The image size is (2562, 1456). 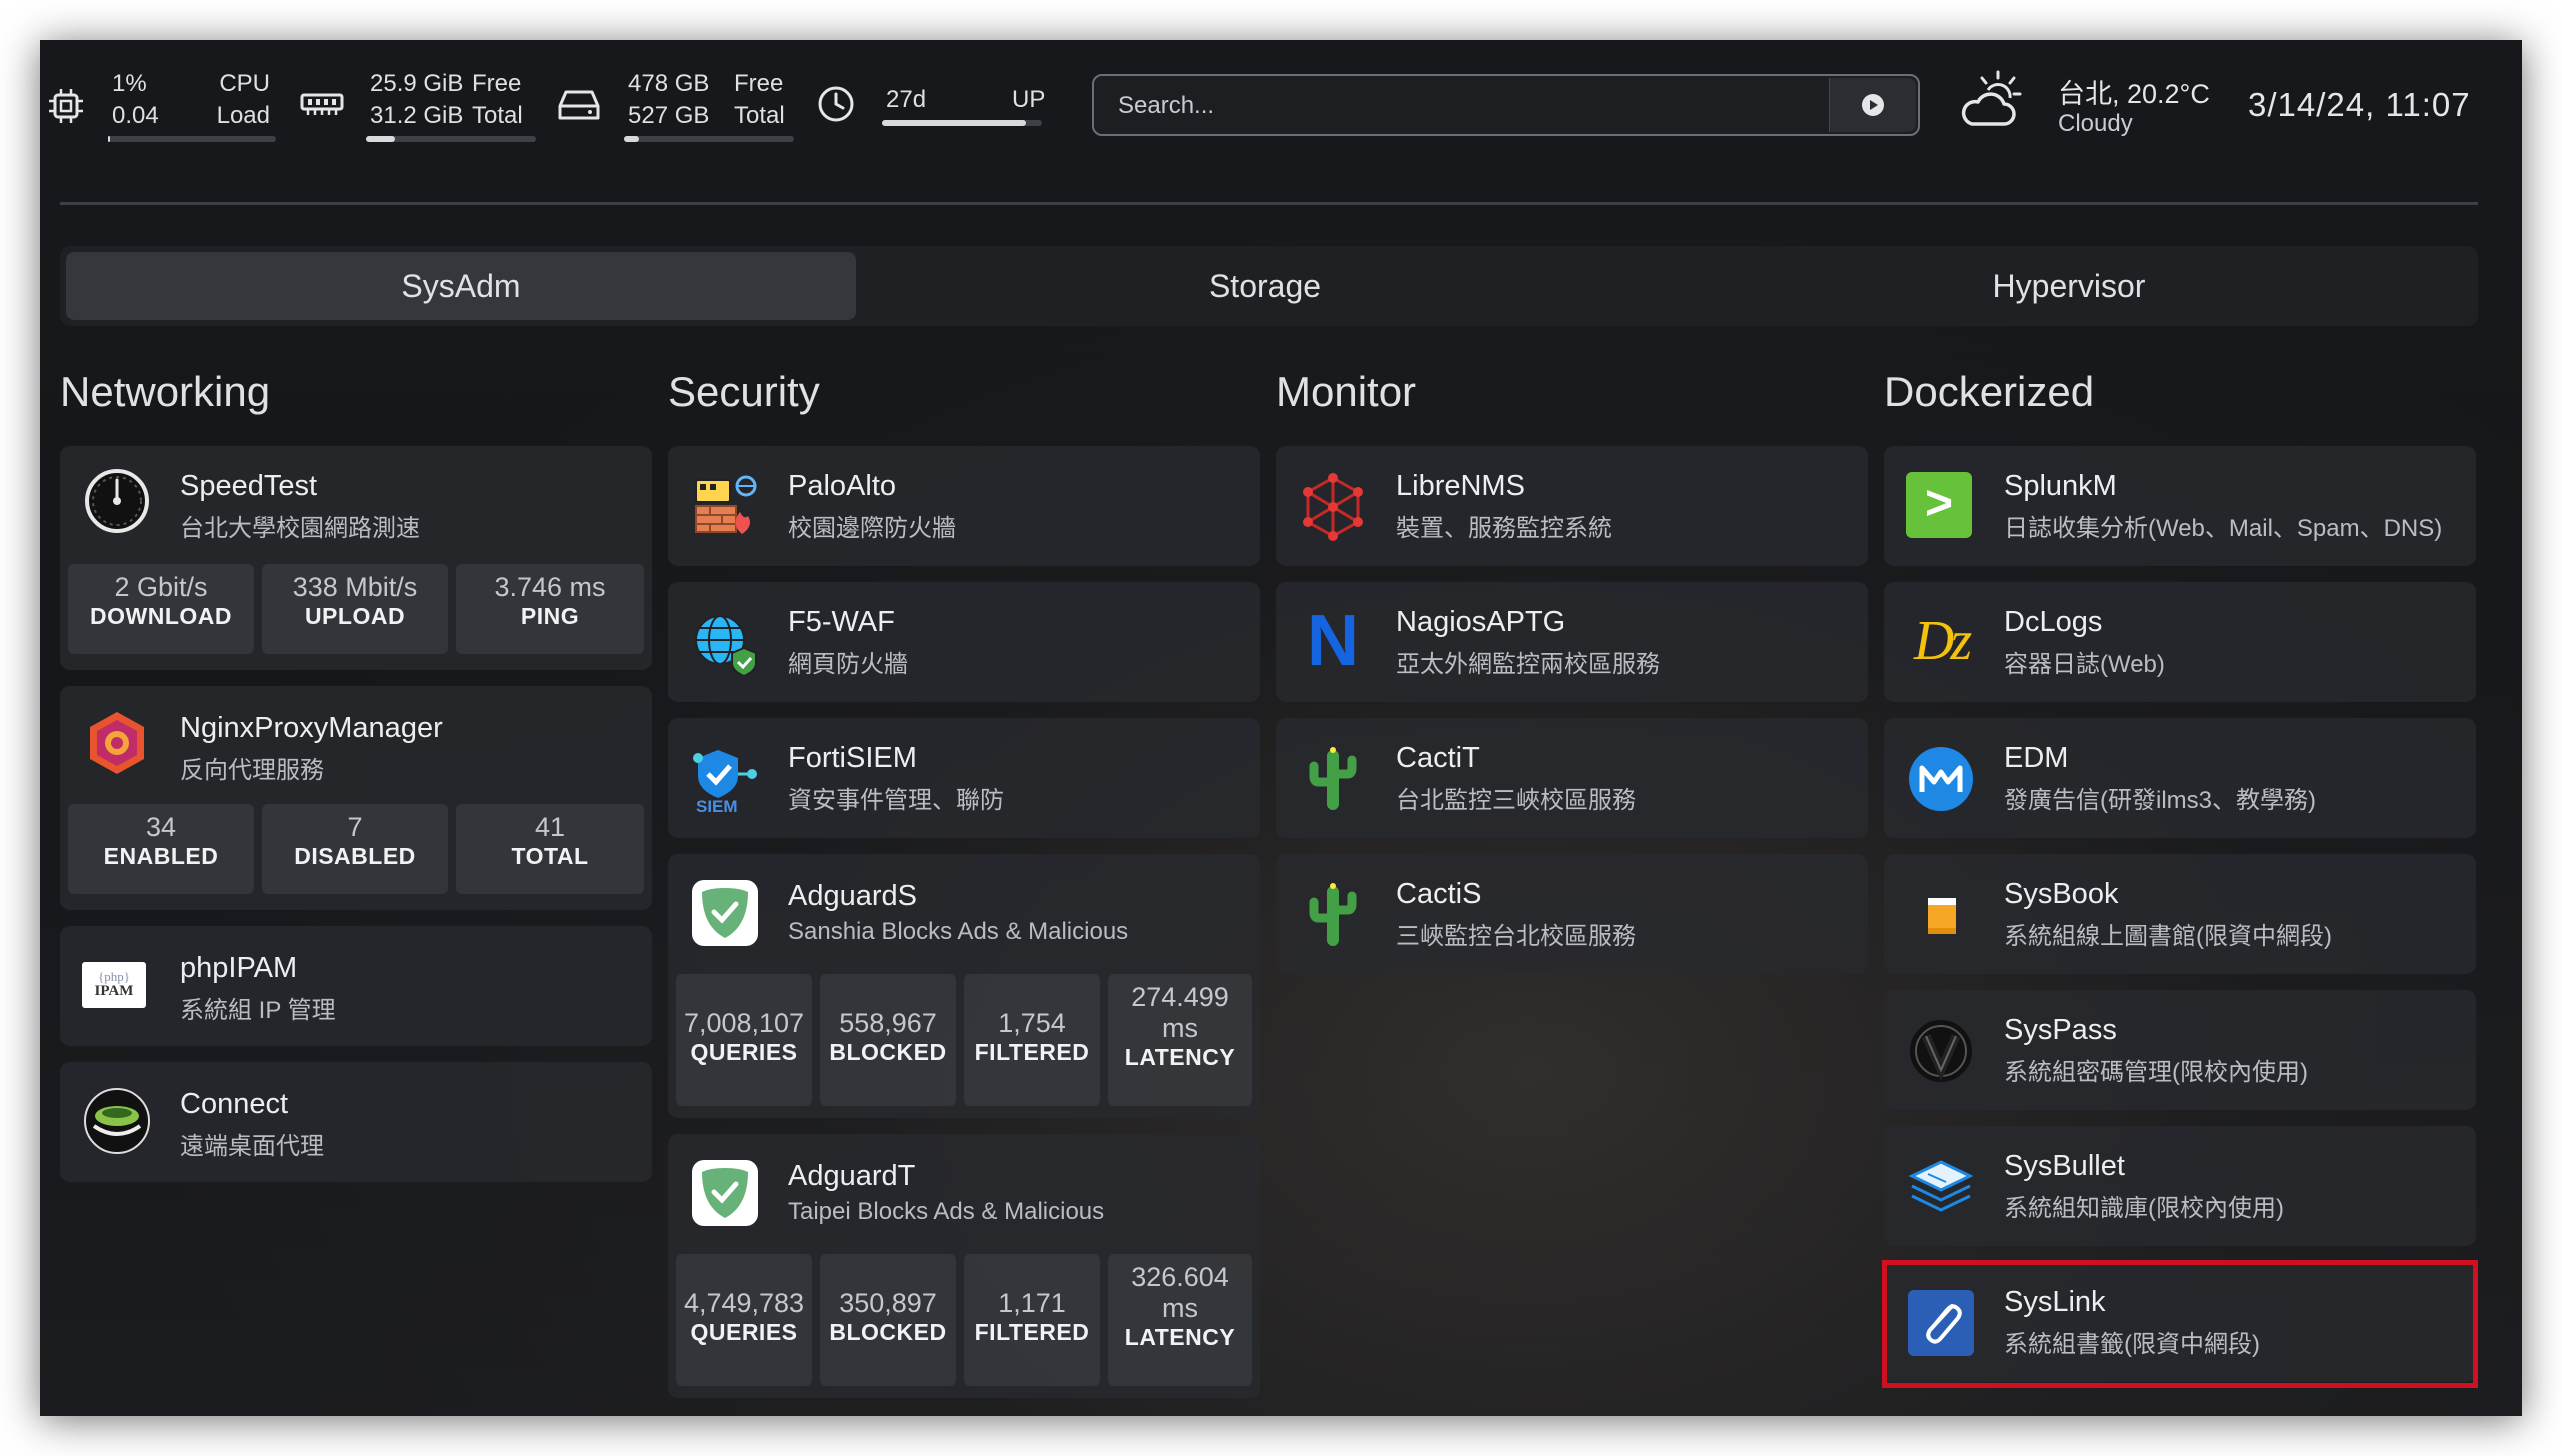 I want to click on memory-values: 25.9 GiB 31.2 GiB, so click(x=416, y=100).